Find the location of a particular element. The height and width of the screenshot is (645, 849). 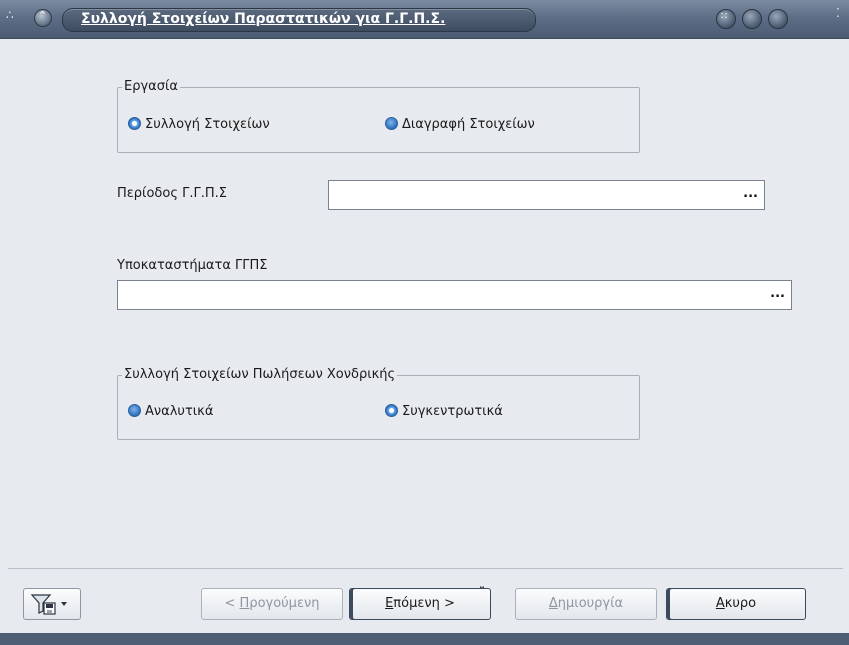

previous-accel: Π is located at coordinates (244, 603).